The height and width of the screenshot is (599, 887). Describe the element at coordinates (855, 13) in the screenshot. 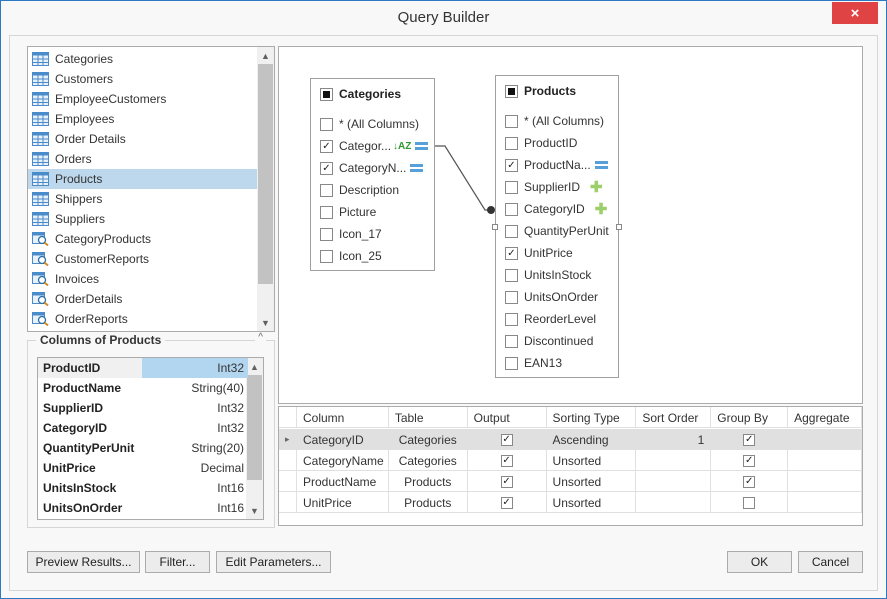

I see `close-button: ×` at that location.